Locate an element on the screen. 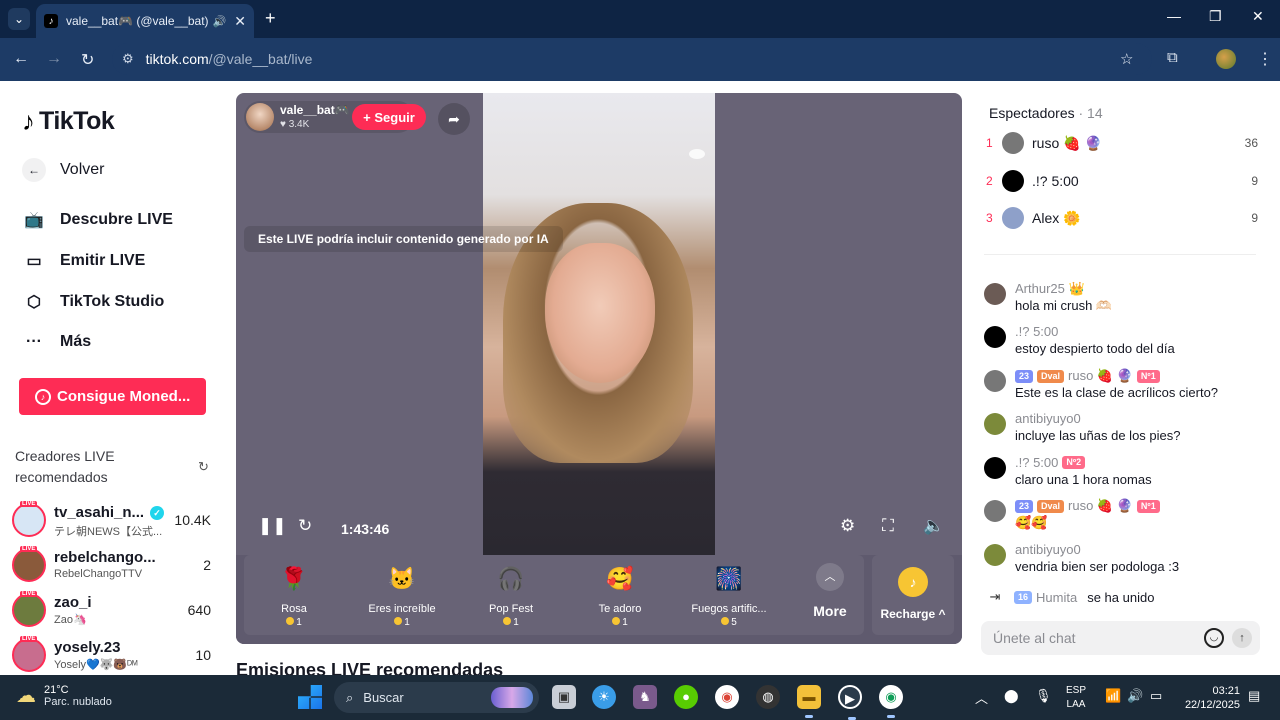  bookmark-star-icon: ☆ is located at coordinates (1126, 59).